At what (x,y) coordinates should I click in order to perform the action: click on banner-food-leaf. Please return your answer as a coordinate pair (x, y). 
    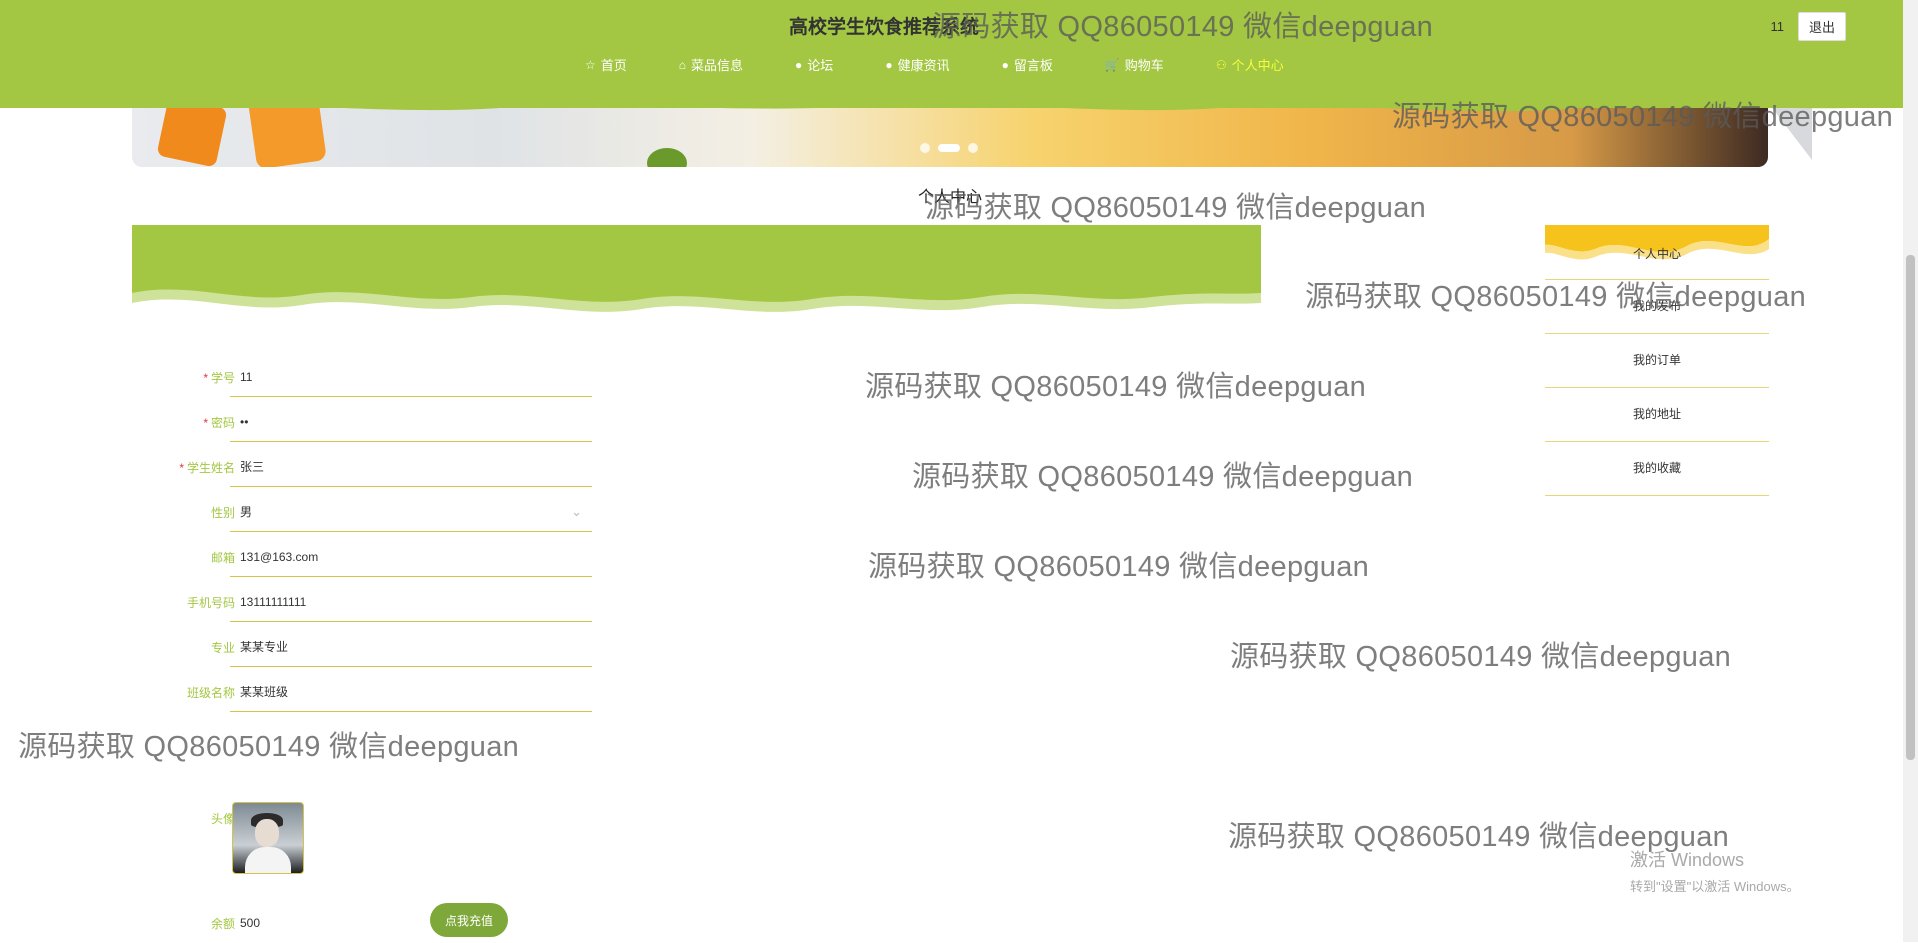
    Looking at the image, I should click on (667, 157).